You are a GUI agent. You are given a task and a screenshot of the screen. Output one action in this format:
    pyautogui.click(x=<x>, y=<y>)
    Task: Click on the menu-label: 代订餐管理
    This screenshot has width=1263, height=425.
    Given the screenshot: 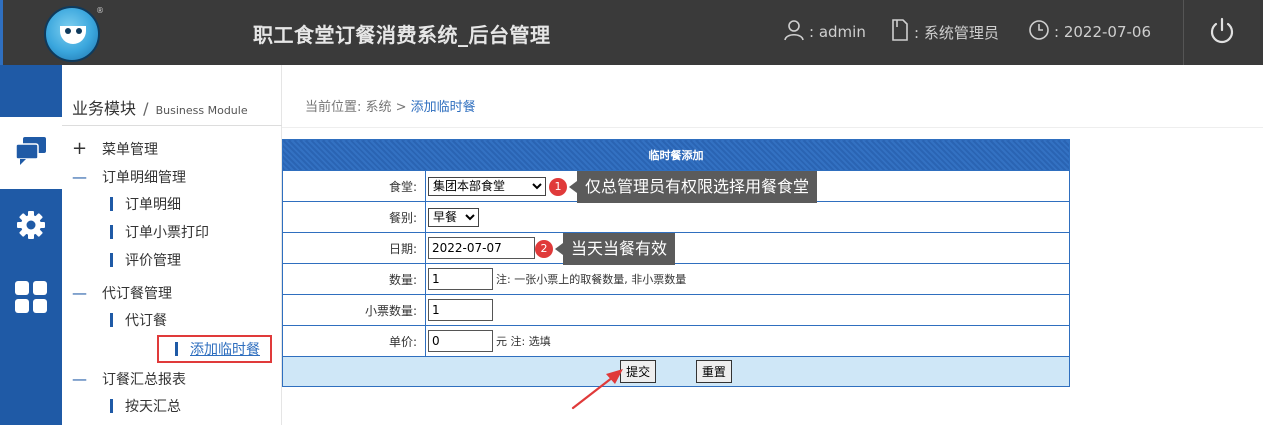 What is the action you would take?
    pyautogui.click(x=137, y=294)
    